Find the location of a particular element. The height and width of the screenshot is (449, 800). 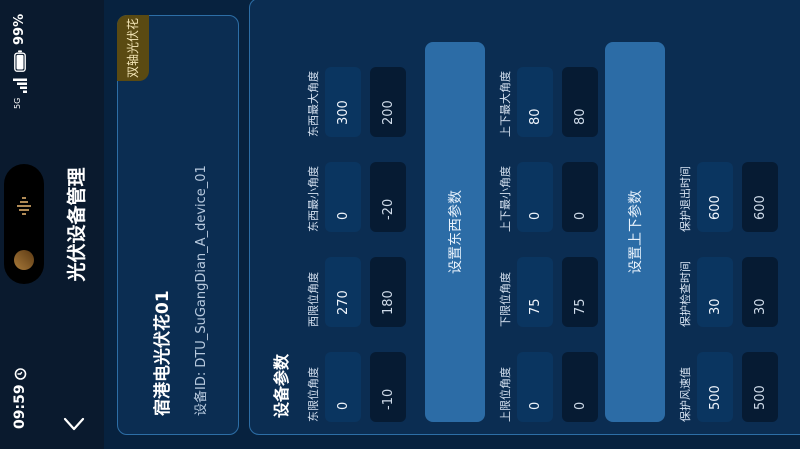

dynamic-island is located at coordinates (24, 224).